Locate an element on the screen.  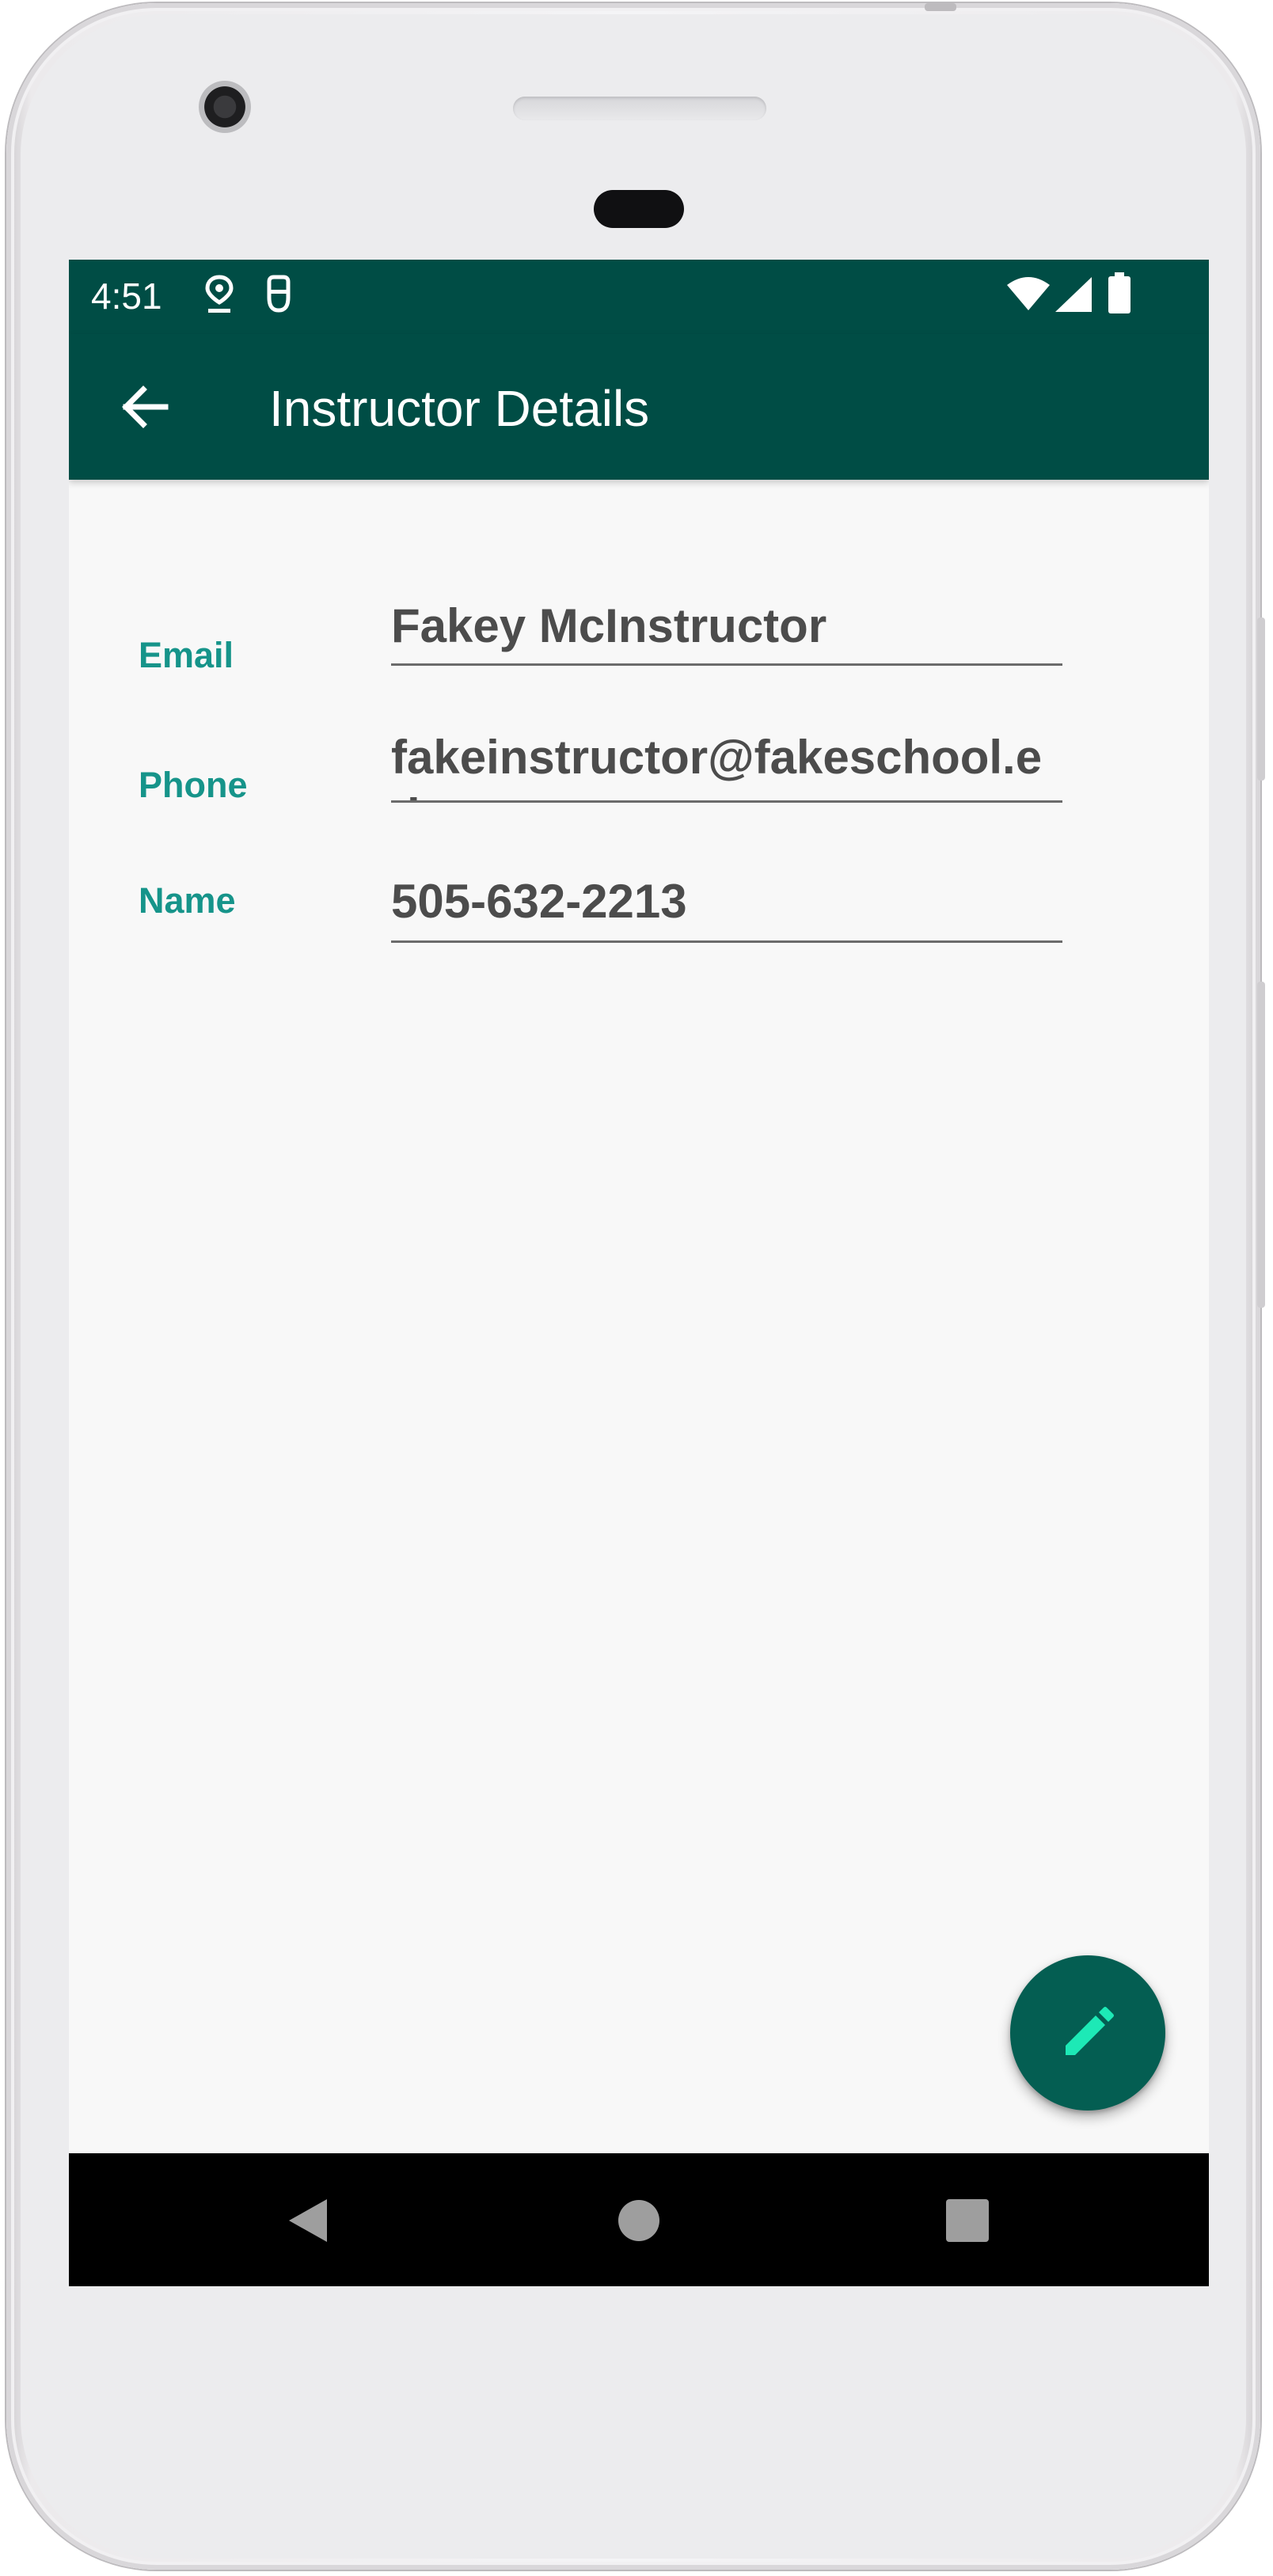
app-bar: Instructor Details is located at coordinates (639, 407).